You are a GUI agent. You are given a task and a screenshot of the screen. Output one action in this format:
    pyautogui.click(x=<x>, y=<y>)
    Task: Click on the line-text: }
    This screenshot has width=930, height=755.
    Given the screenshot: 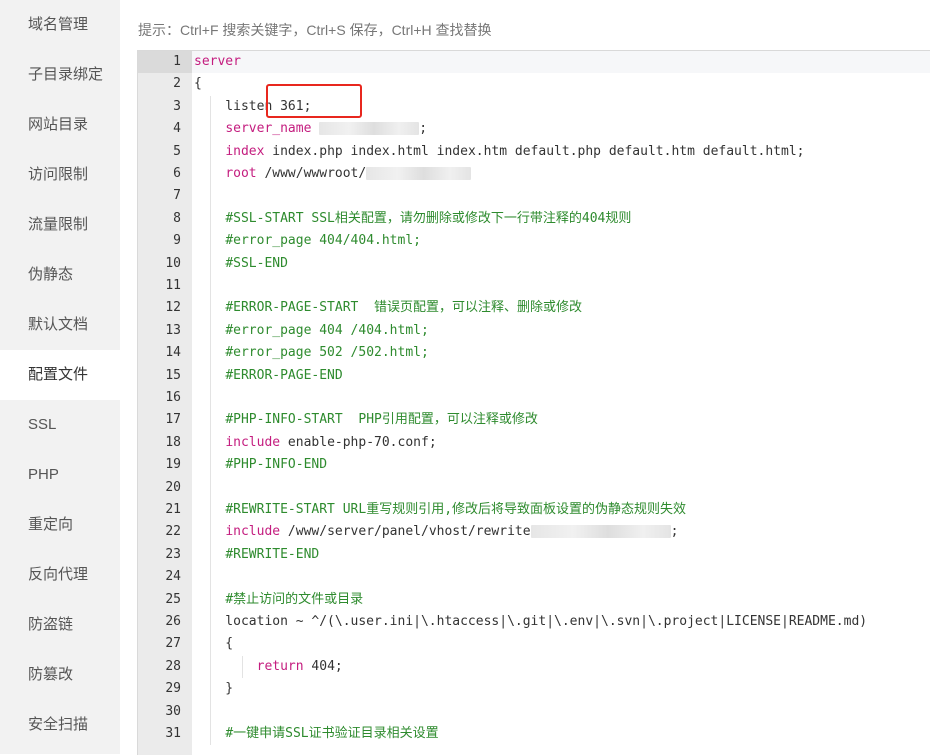 What is the action you would take?
    pyautogui.click(x=213, y=689)
    